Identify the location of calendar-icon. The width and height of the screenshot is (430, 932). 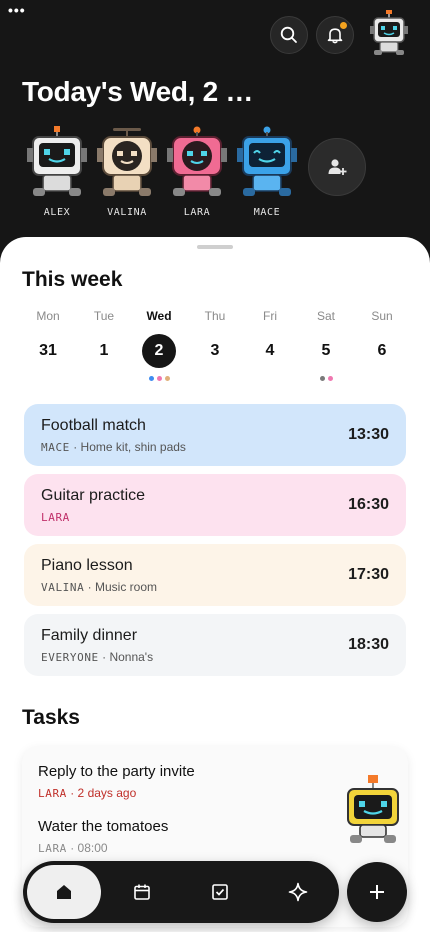
(142, 892).